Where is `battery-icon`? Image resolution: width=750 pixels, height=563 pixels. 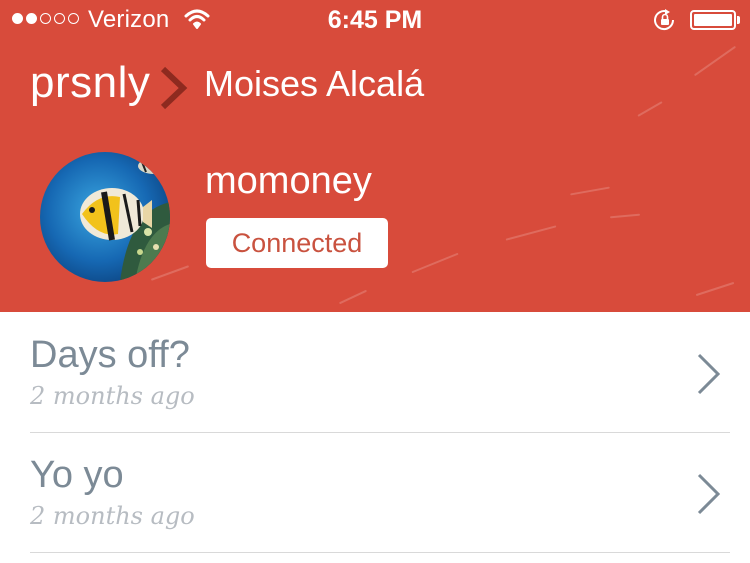
battery-icon is located at coordinates (713, 20).